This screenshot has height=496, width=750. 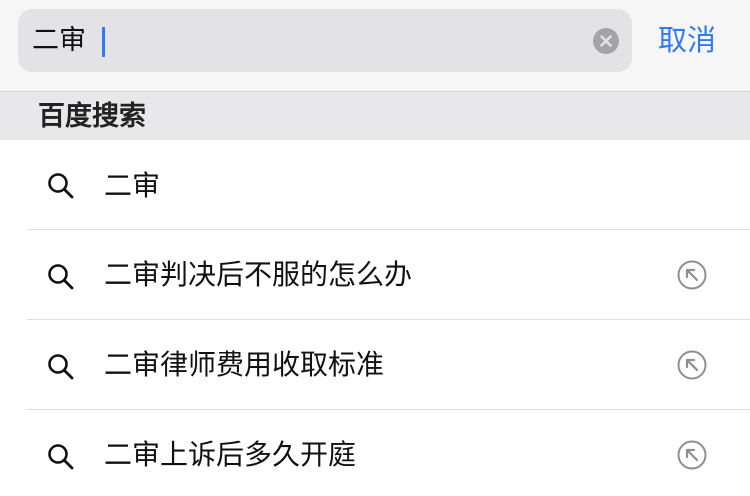 What do you see at coordinates (59, 40) in the screenshot?
I see `search-query-text: 二审` at bounding box center [59, 40].